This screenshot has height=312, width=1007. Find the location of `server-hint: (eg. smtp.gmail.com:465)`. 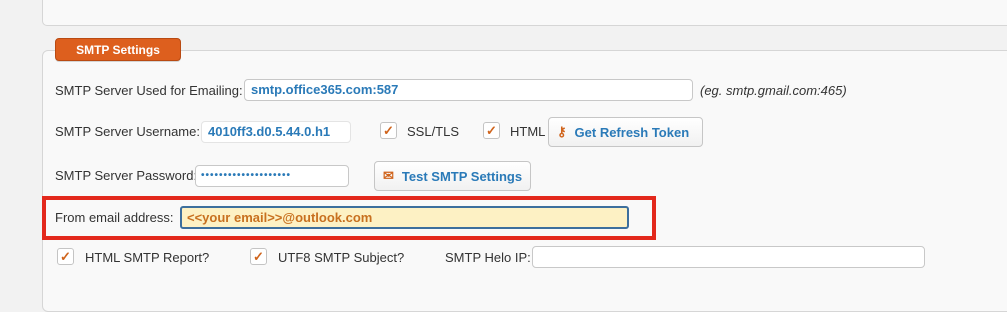

server-hint: (eg. smtp.gmail.com:465) is located at coordinates (773, 90).